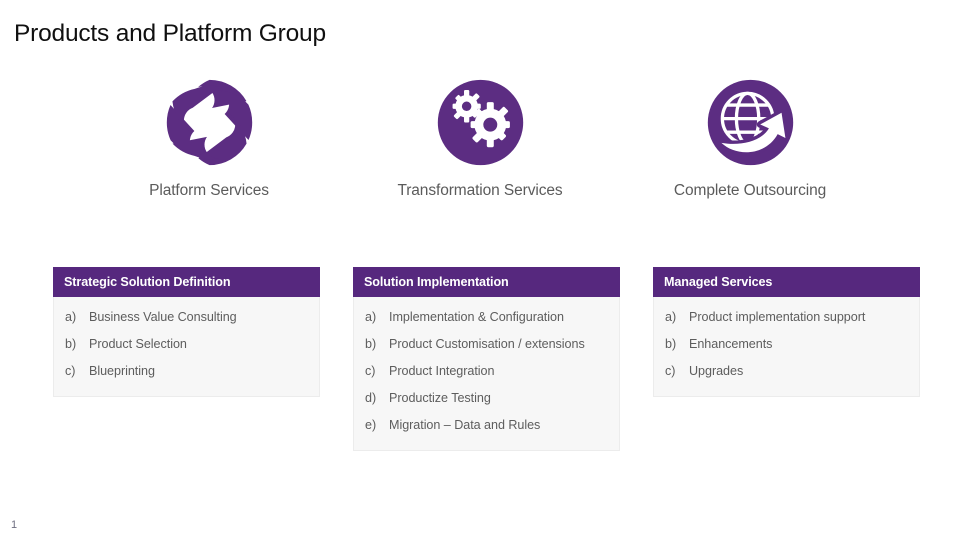 Image resolution: width=960 pixels, height=540 pixels. I want to click on card-header: Strategic Solution Definition, so click(186, 282).